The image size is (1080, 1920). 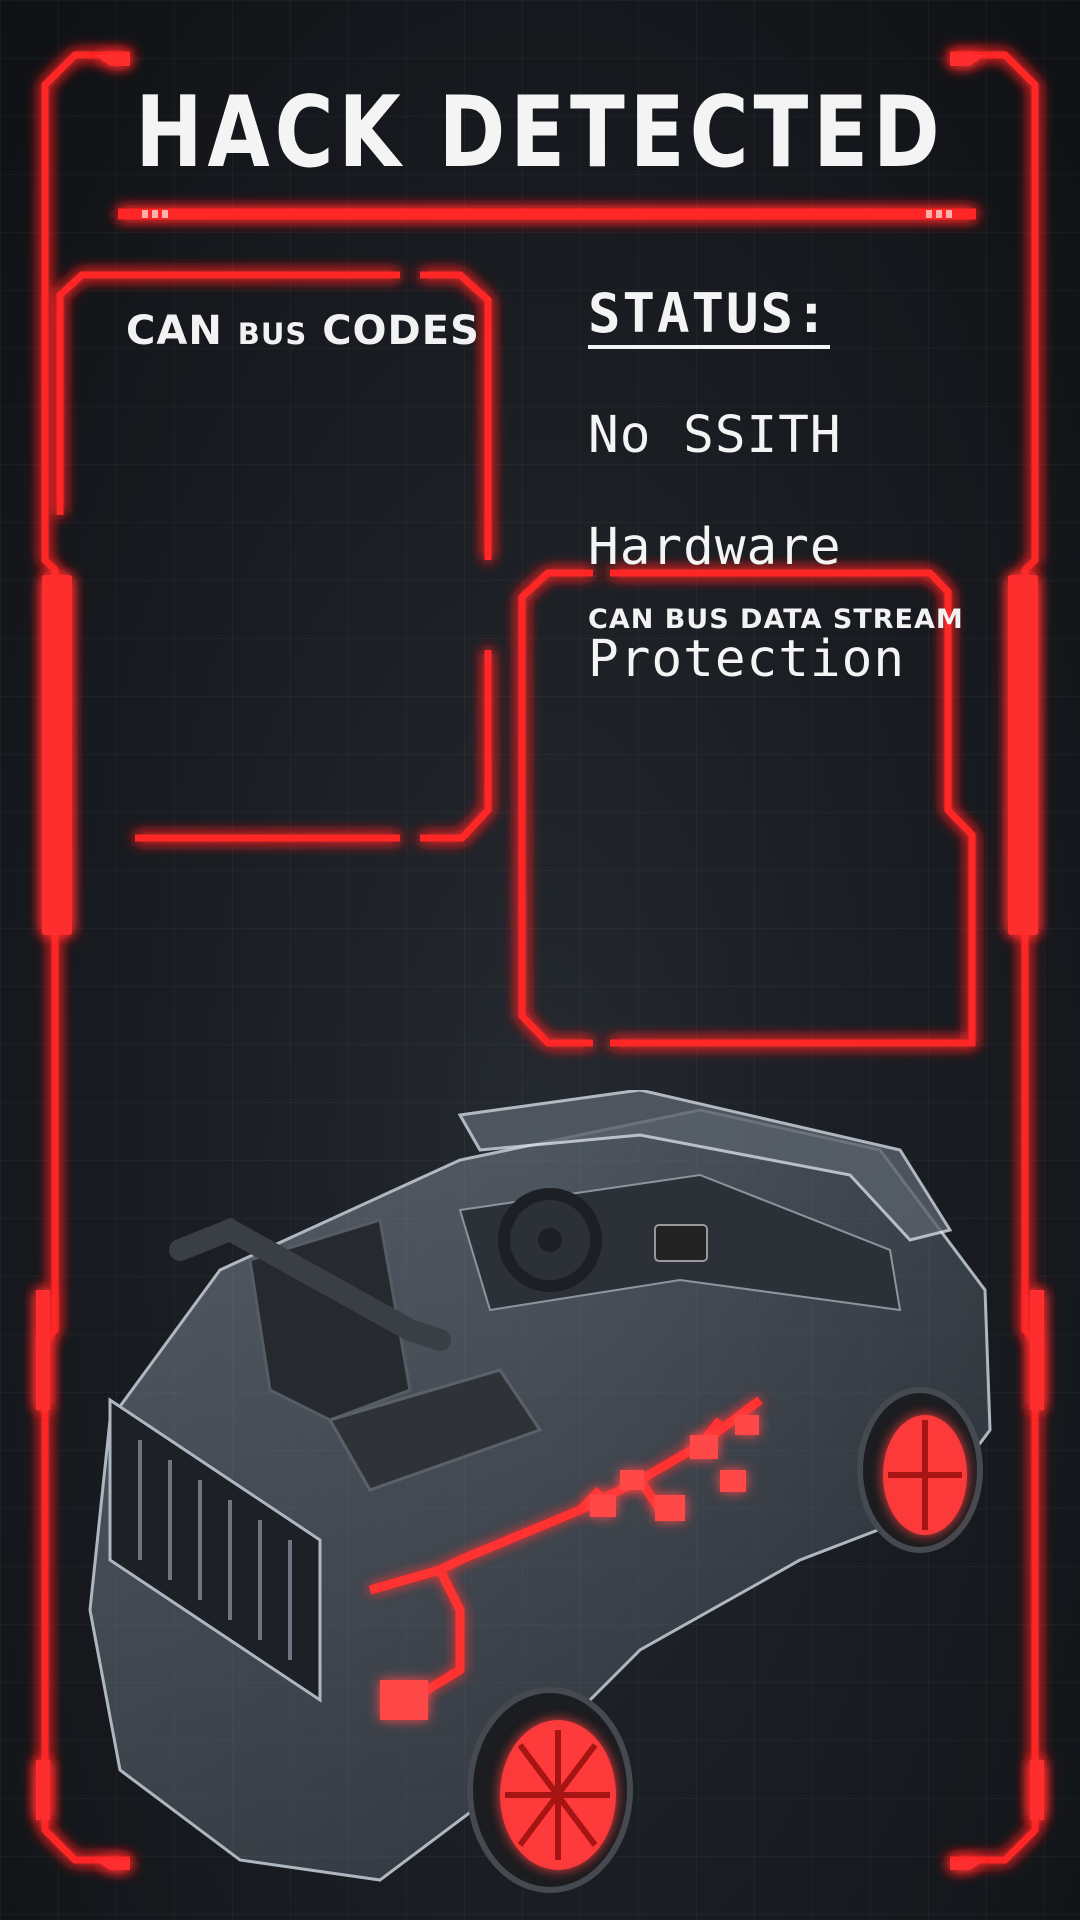 I want to click on data-stream-panel-title: CAN BUS DATA STREAM, so click(x=776, y=619).